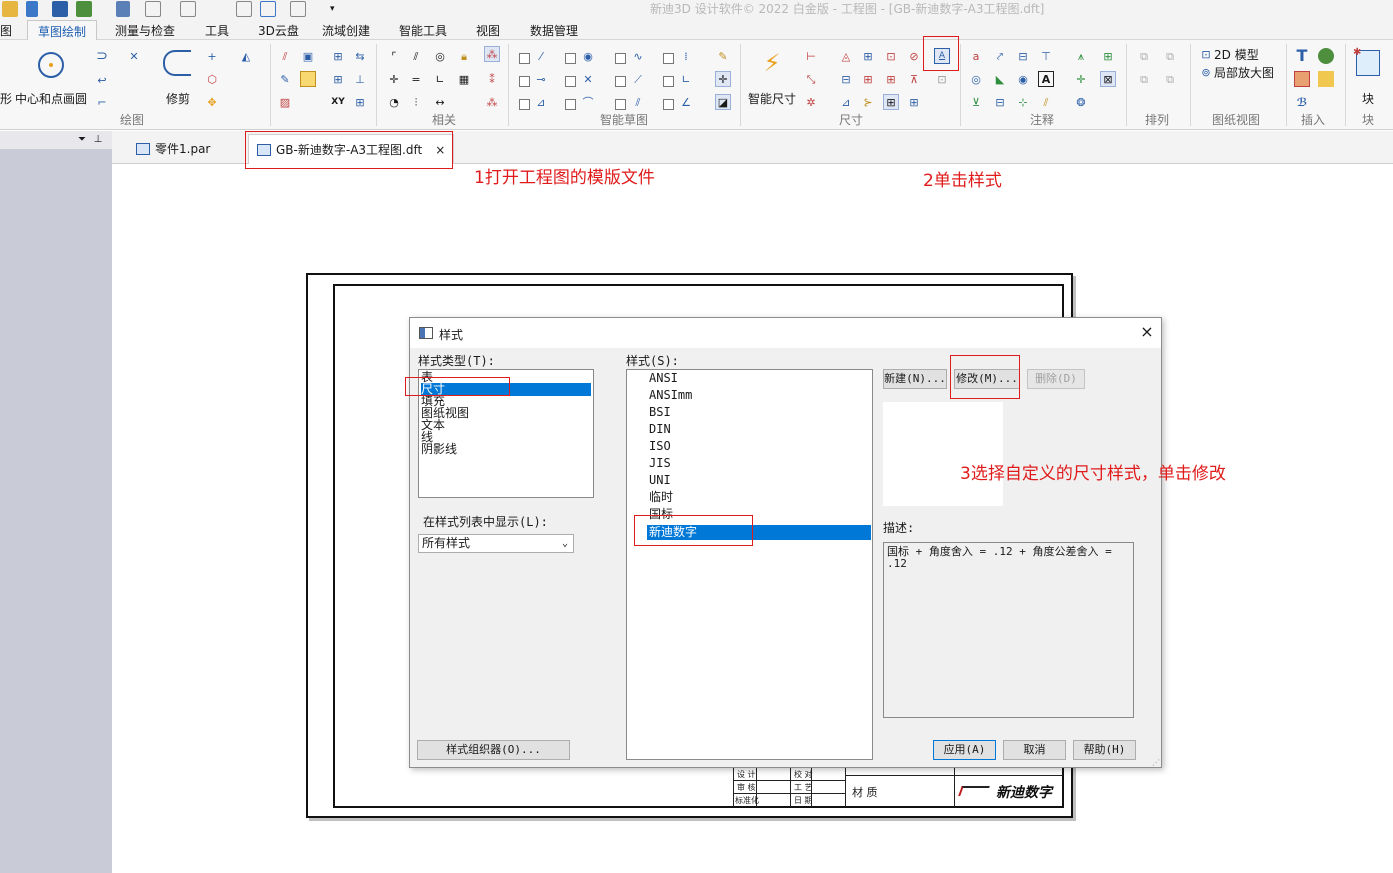  Describe the element at coordinates (464, 56) in the screenshot. I see `lock-icon: 🔒︎` at that location.